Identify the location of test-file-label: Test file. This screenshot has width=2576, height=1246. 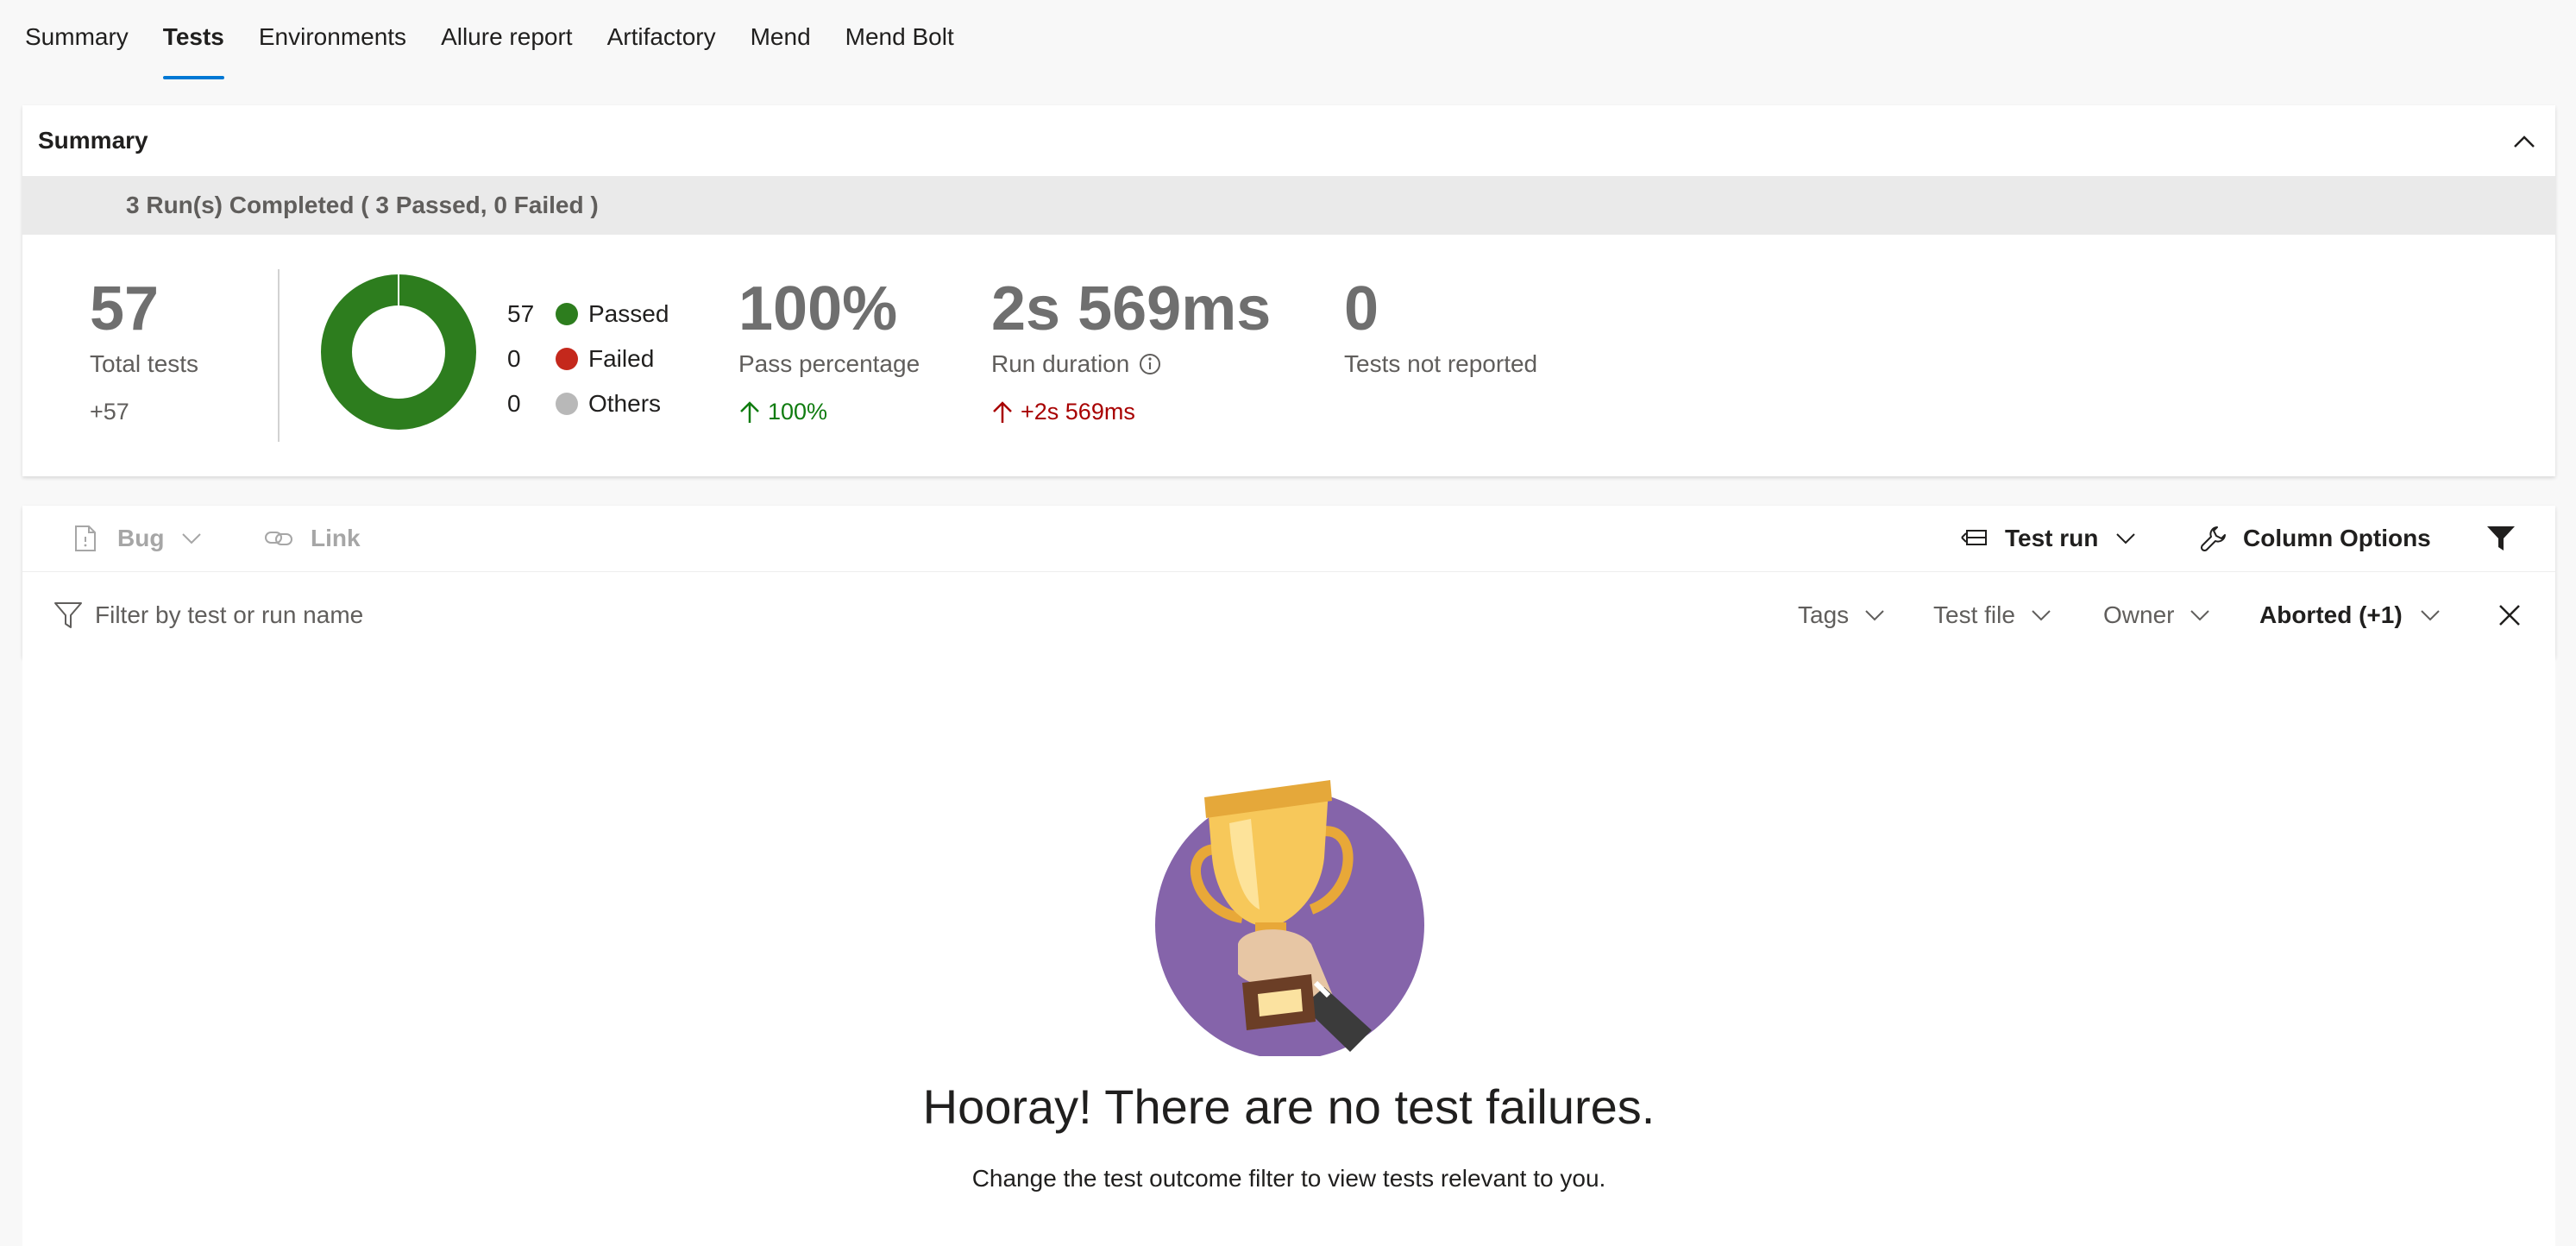
(1974, 614).